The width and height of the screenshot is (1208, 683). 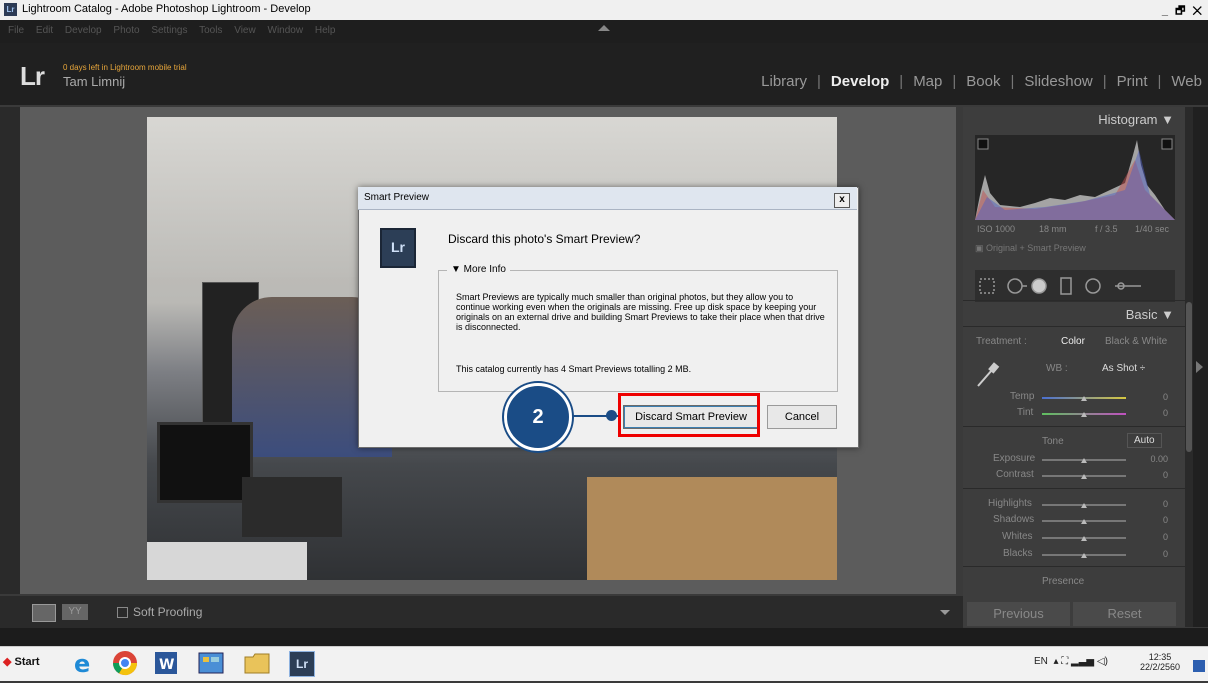 I want to click on menu-photo: Photo, so click(x=126, y=30).